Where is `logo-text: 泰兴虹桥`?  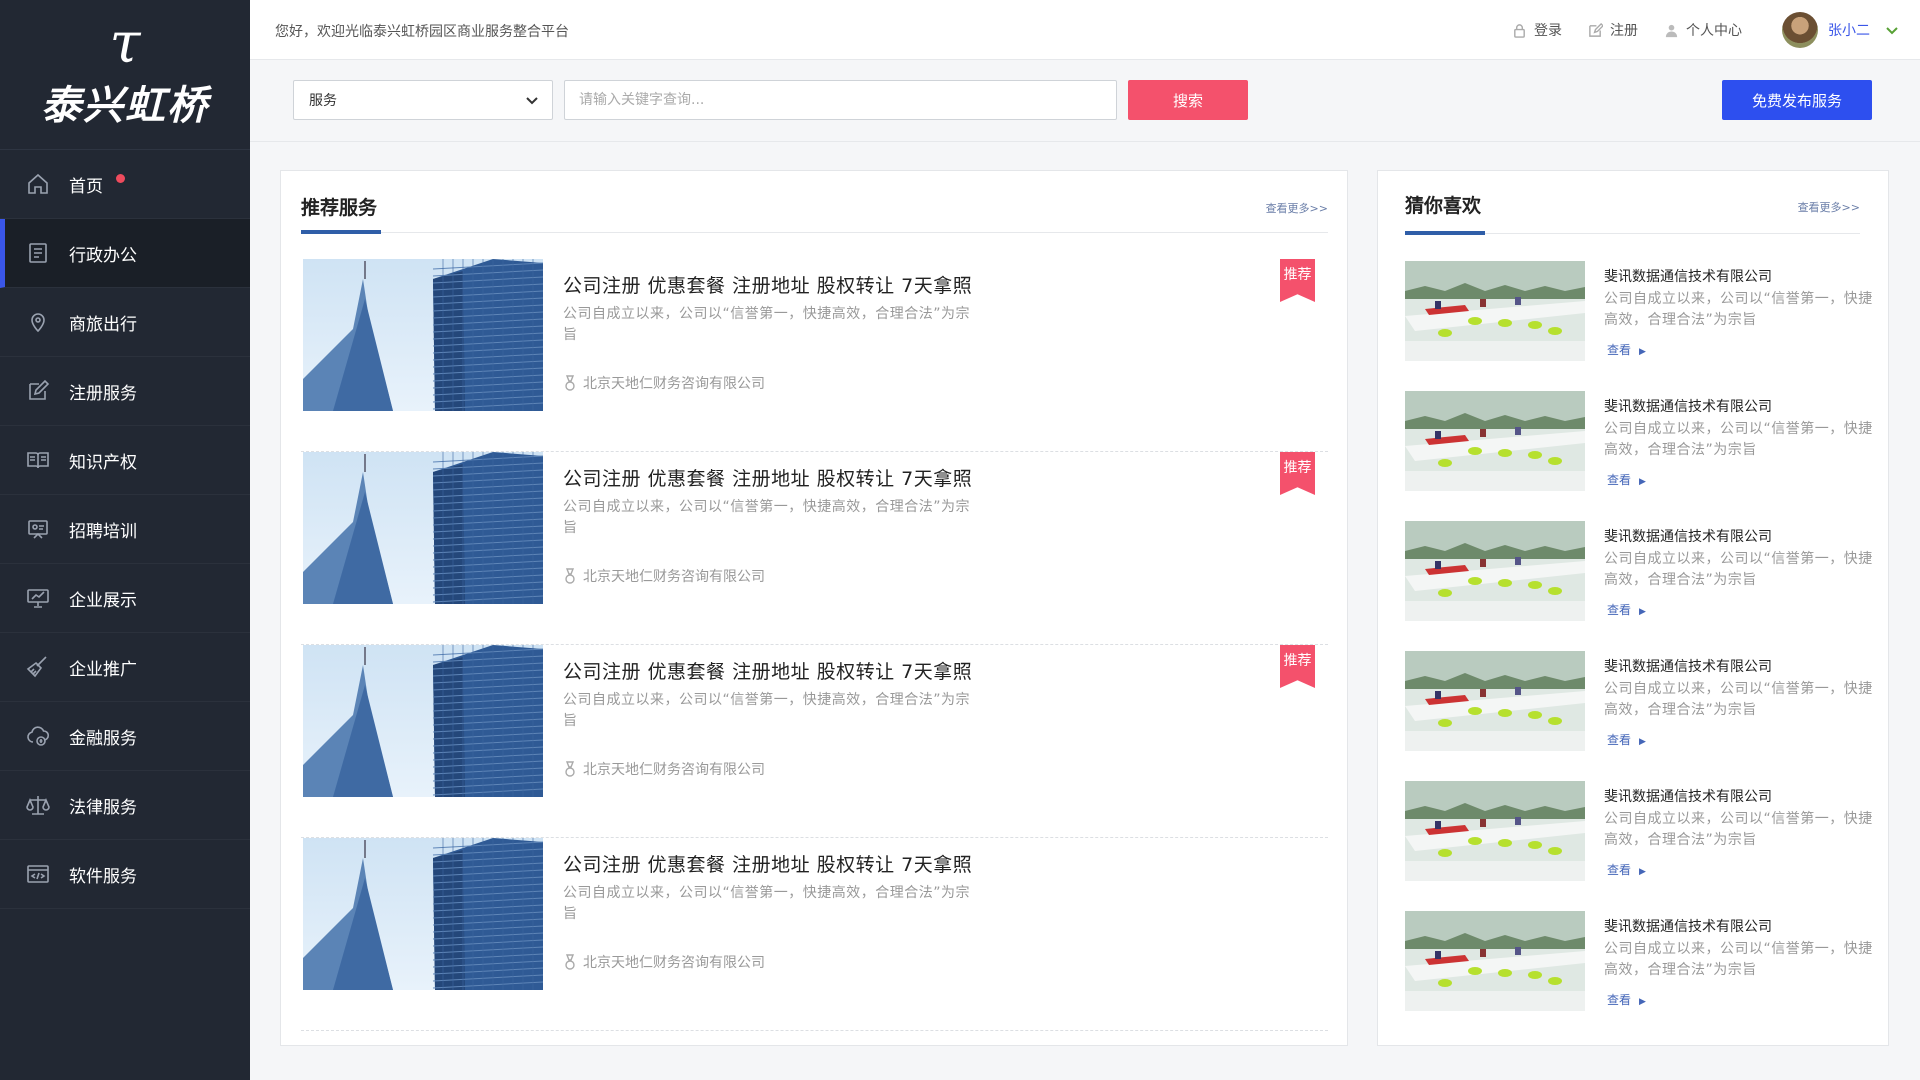
logo-text: 泰兴虹桥 is located at coordinates (125, 105).